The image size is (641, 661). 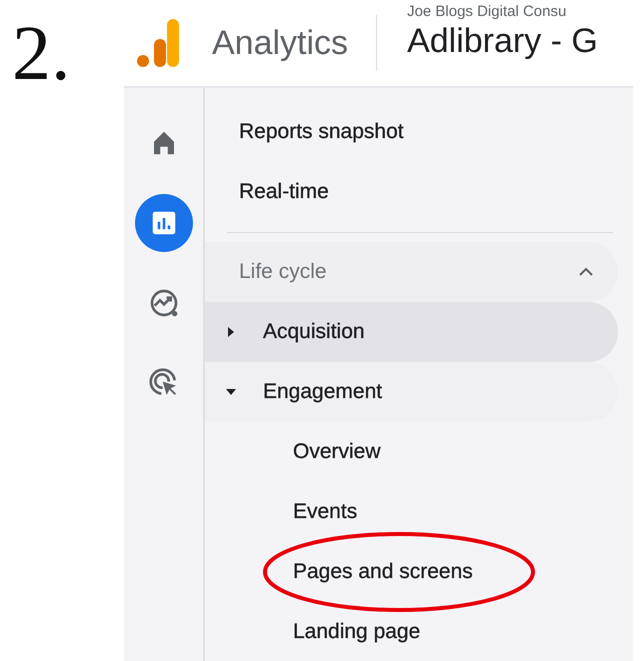 I want to click on nav-link: Overview, so click(x=337, y=452).